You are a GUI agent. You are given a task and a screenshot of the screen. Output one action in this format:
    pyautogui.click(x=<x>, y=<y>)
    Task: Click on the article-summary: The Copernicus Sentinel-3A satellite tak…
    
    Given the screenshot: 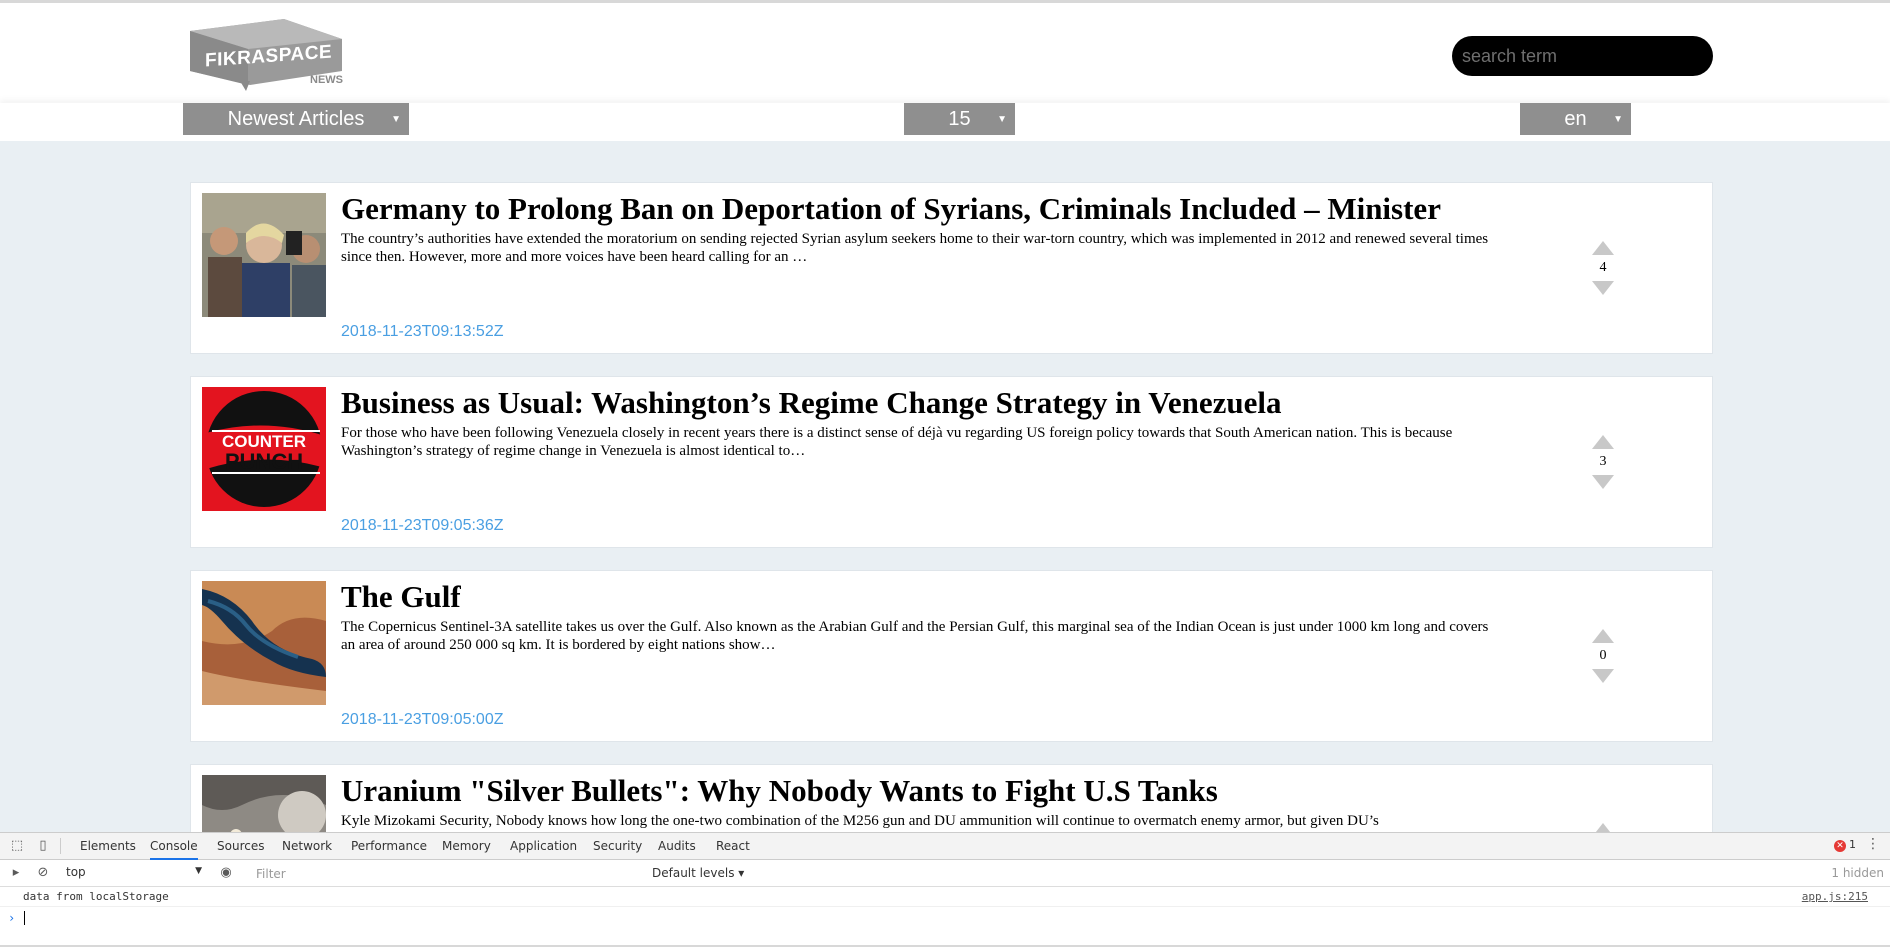 What is the action you would take?
    pyautogui.click(x=915, y=636)
    